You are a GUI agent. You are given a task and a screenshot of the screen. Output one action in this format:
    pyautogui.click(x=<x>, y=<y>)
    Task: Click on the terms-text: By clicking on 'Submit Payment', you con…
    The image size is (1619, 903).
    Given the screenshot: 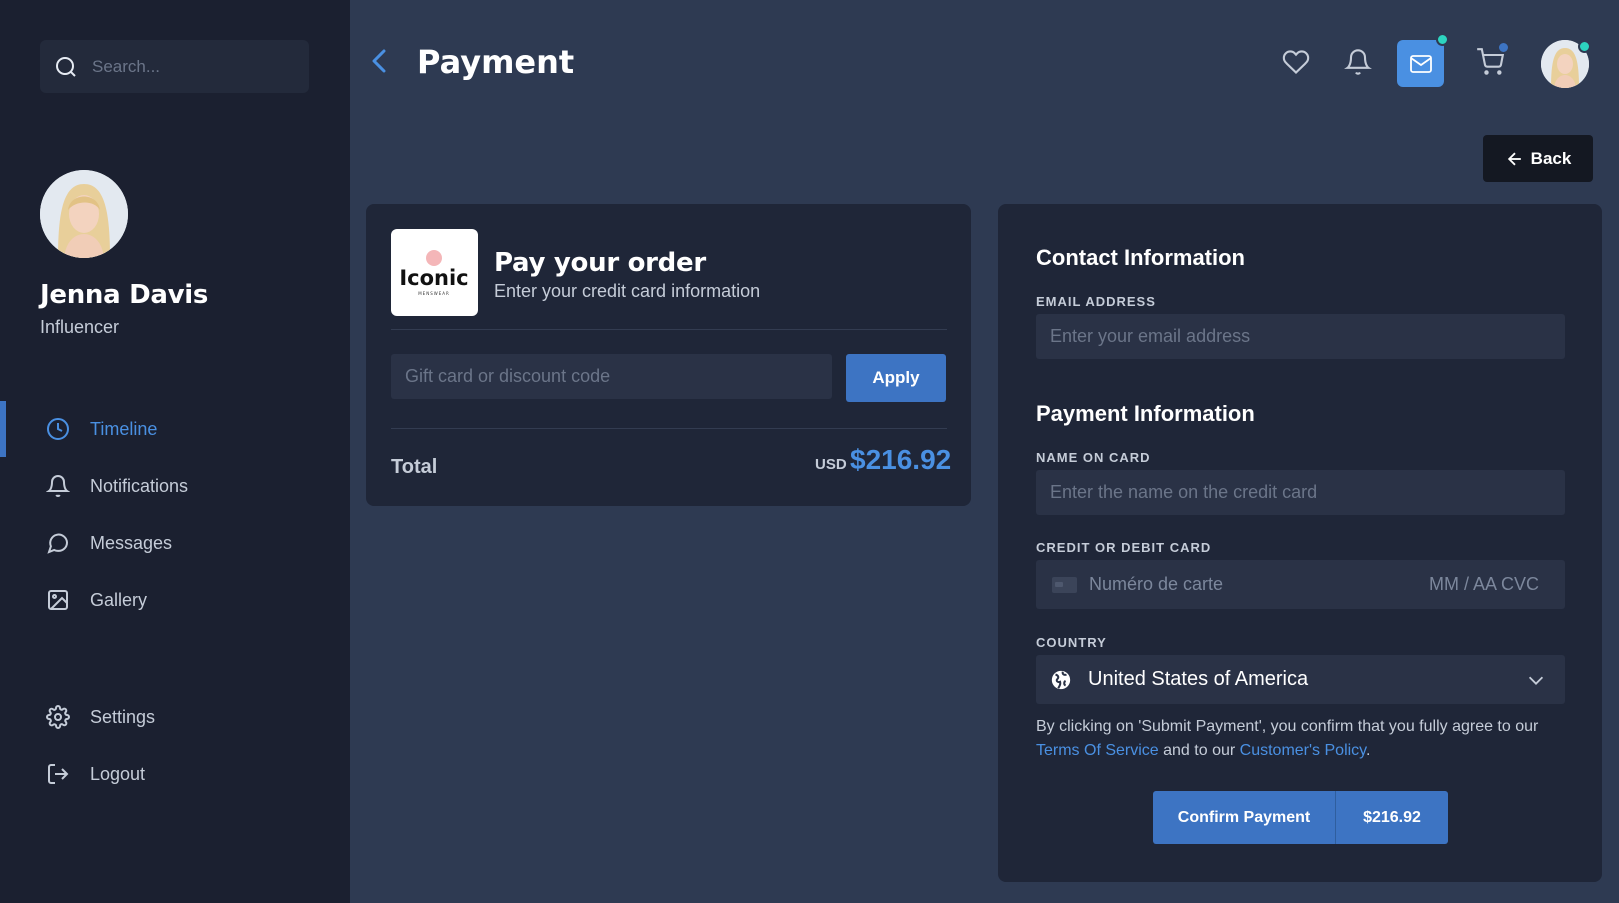 What is the action you would take?
    pyautogui.click(x=1287, y=738)
    